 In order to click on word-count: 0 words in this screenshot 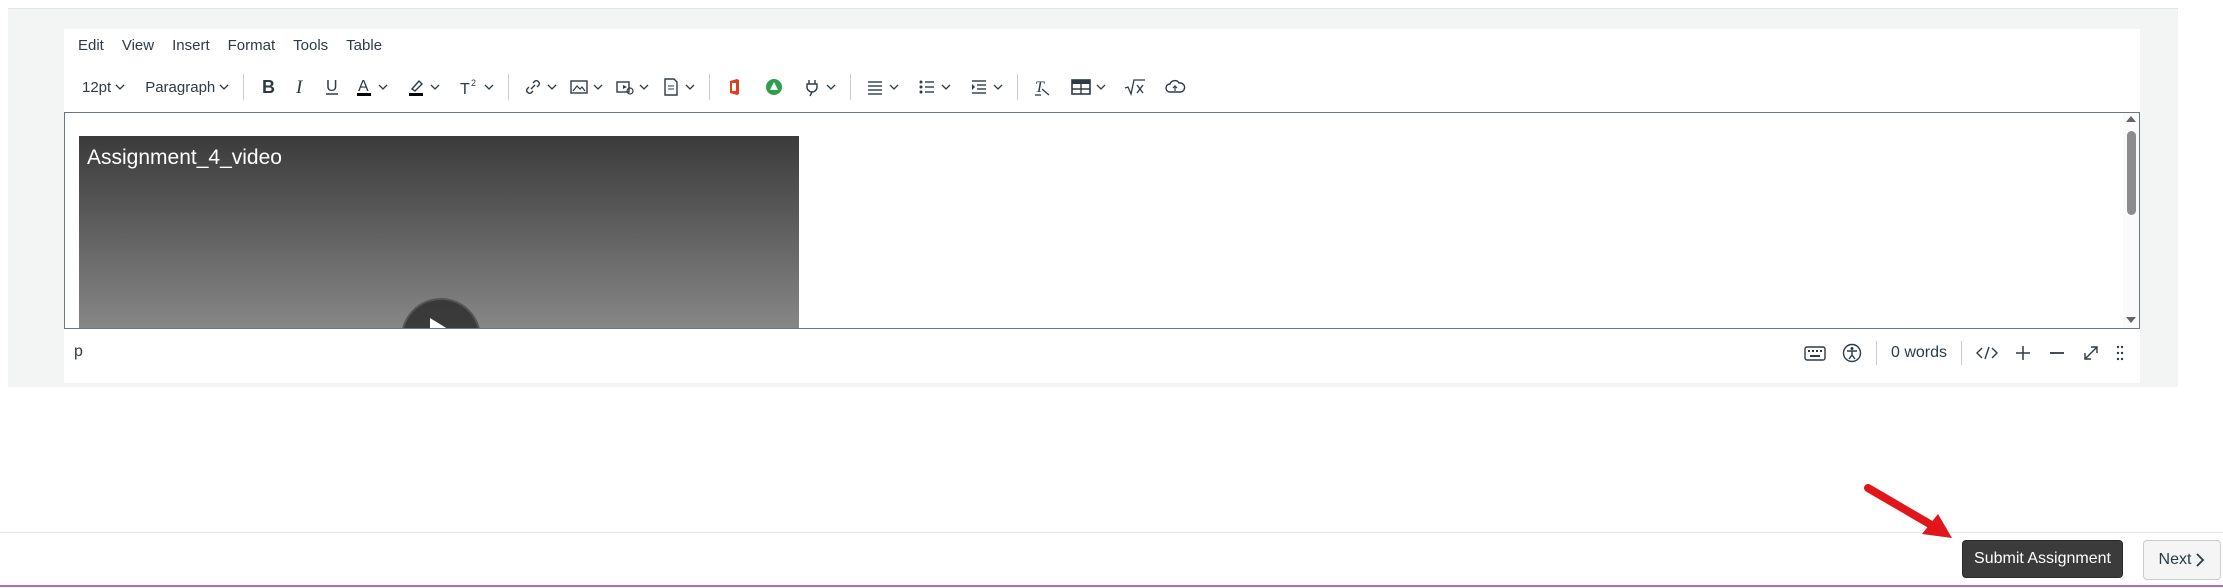, I will do `click(1919, 353)`.